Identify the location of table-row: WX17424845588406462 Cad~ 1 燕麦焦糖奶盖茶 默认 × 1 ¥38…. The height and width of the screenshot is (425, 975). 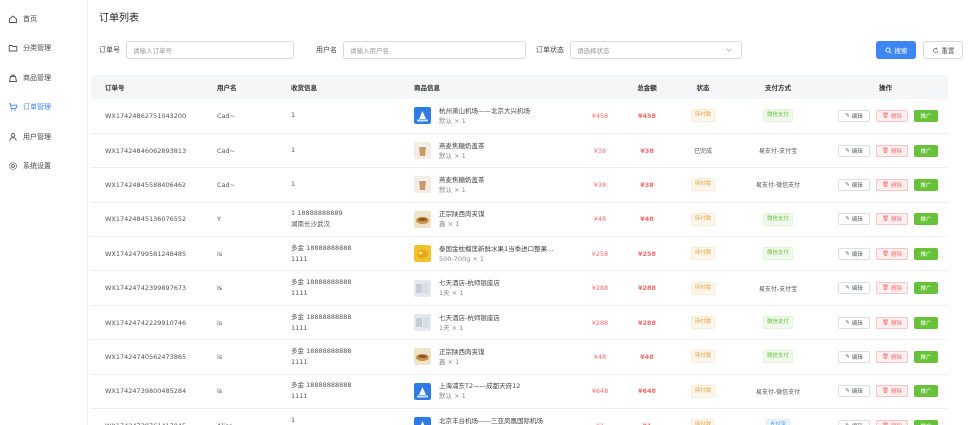
(519, 185).